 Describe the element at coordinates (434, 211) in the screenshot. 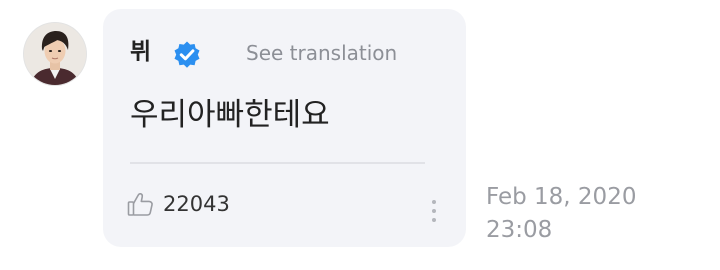

I see `vertical-ellipsis-icon` at that location.